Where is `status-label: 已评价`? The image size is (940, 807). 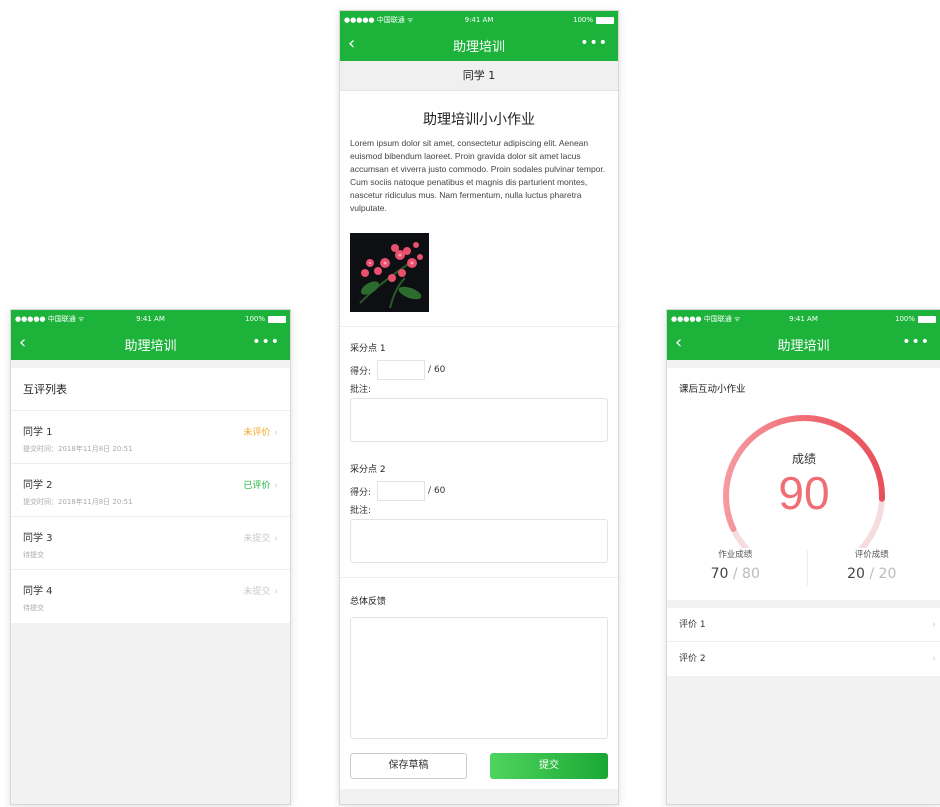 status-label: 已评价 is located at coordinates (257, 486).